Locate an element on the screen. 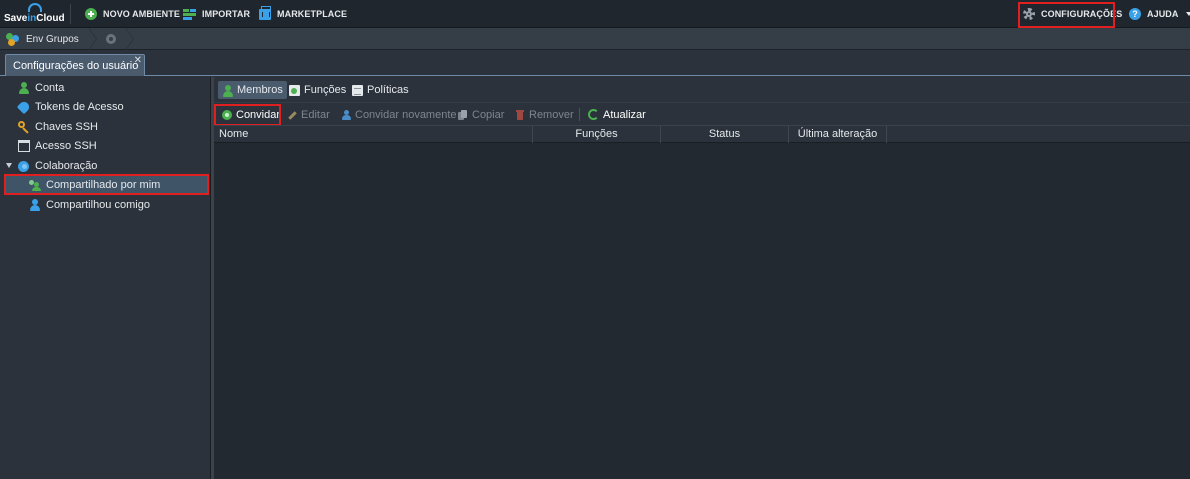 Image resolution: width=1190 pixels, height=479 pixels. circle-icon is located at coordinates (111, 39).